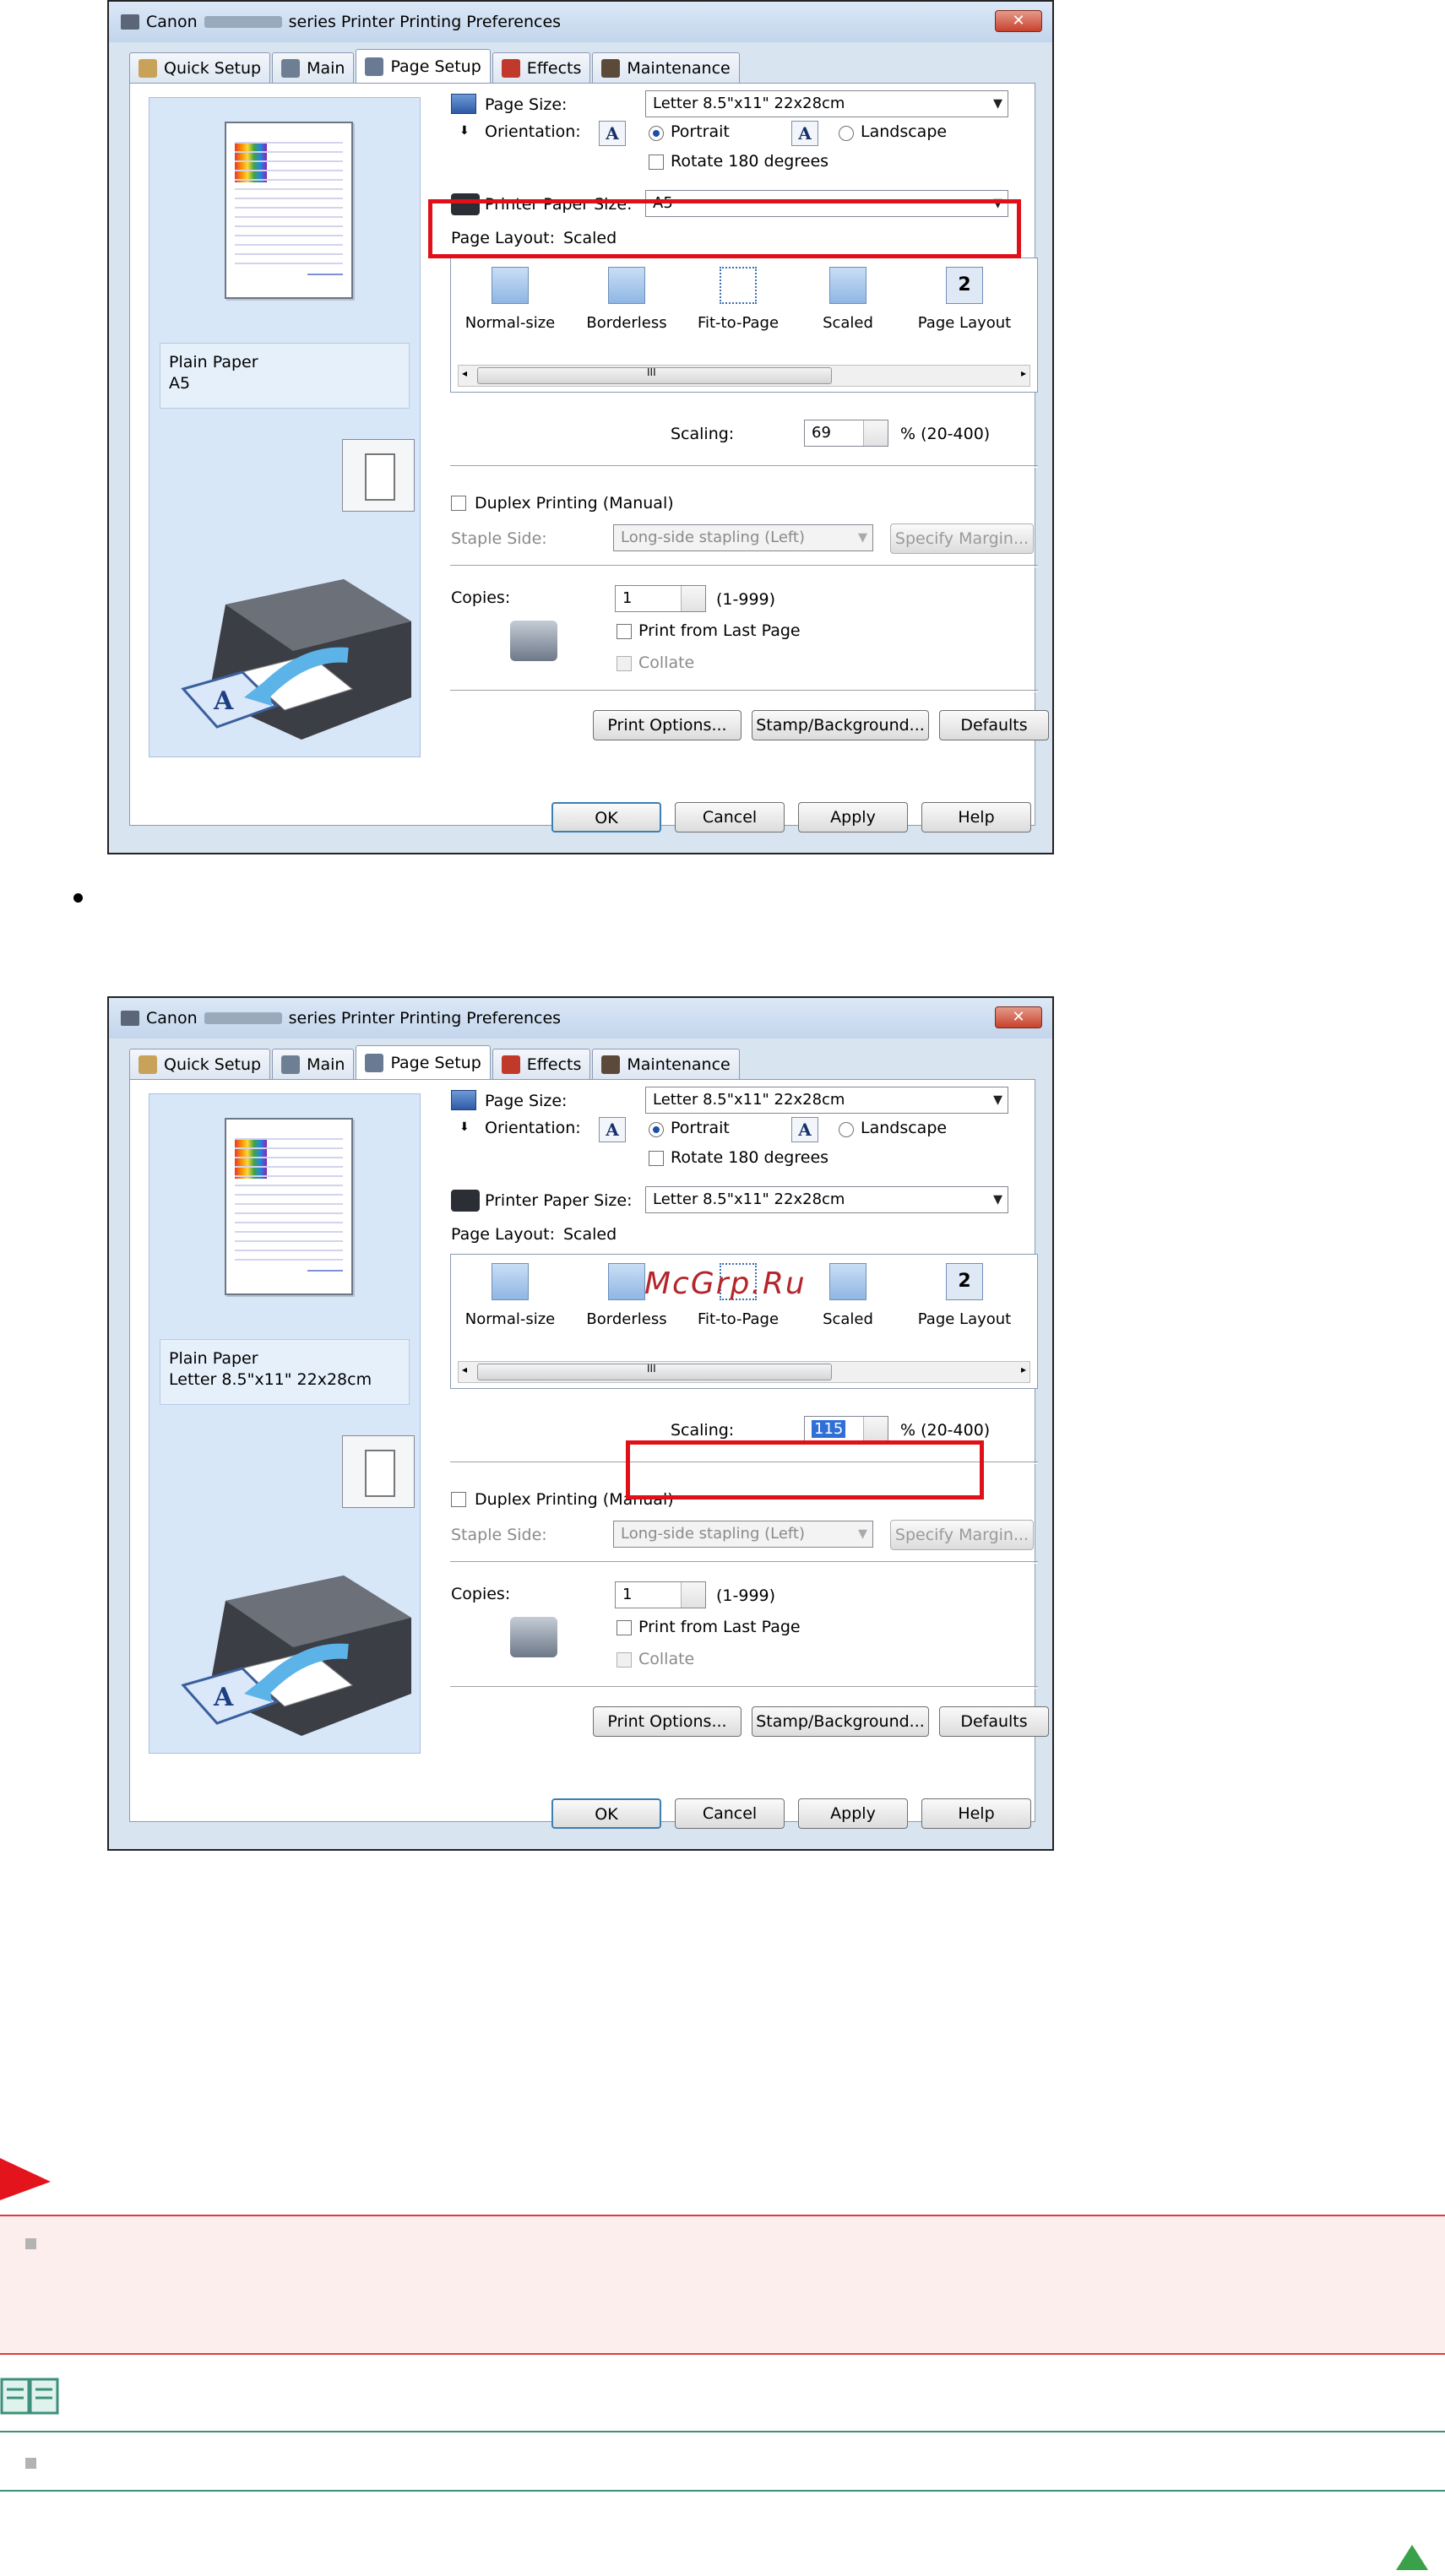 The image size is (1445, 2576). What do you see at coordinates (626, 323) in the screenshot?
I see `layout-label: Borderless` at bounding box center [626, 323].